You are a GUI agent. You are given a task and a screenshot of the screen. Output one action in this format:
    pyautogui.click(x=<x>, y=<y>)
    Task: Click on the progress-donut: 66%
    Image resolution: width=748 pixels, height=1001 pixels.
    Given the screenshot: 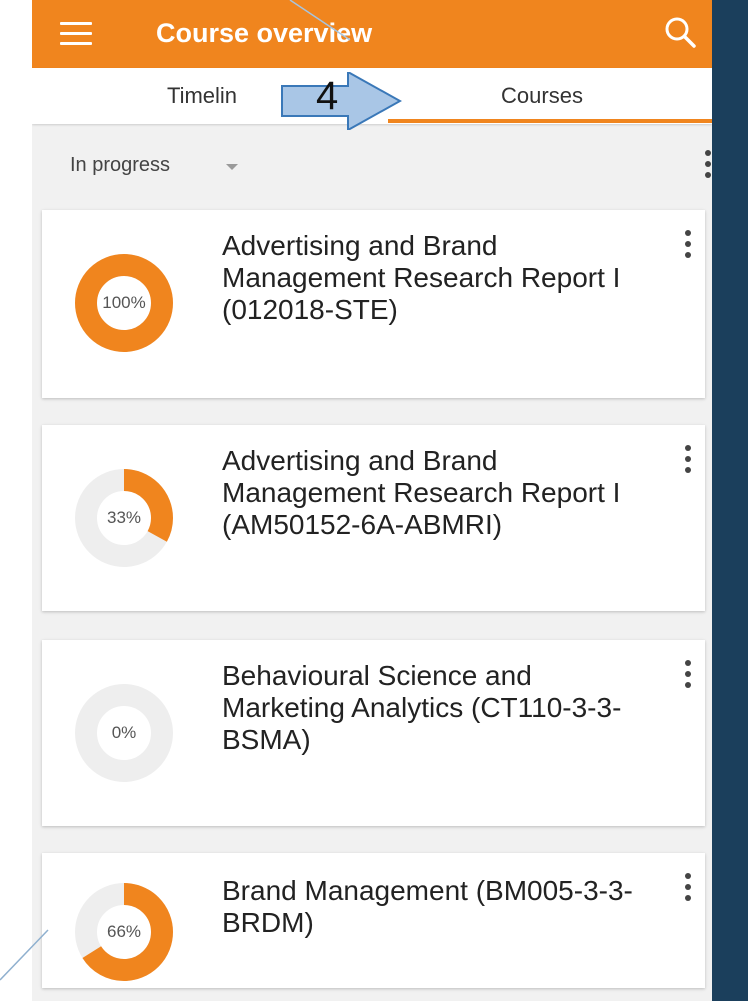 What is the action you would take?
    pyautogui.click(x=124, y=932)
    